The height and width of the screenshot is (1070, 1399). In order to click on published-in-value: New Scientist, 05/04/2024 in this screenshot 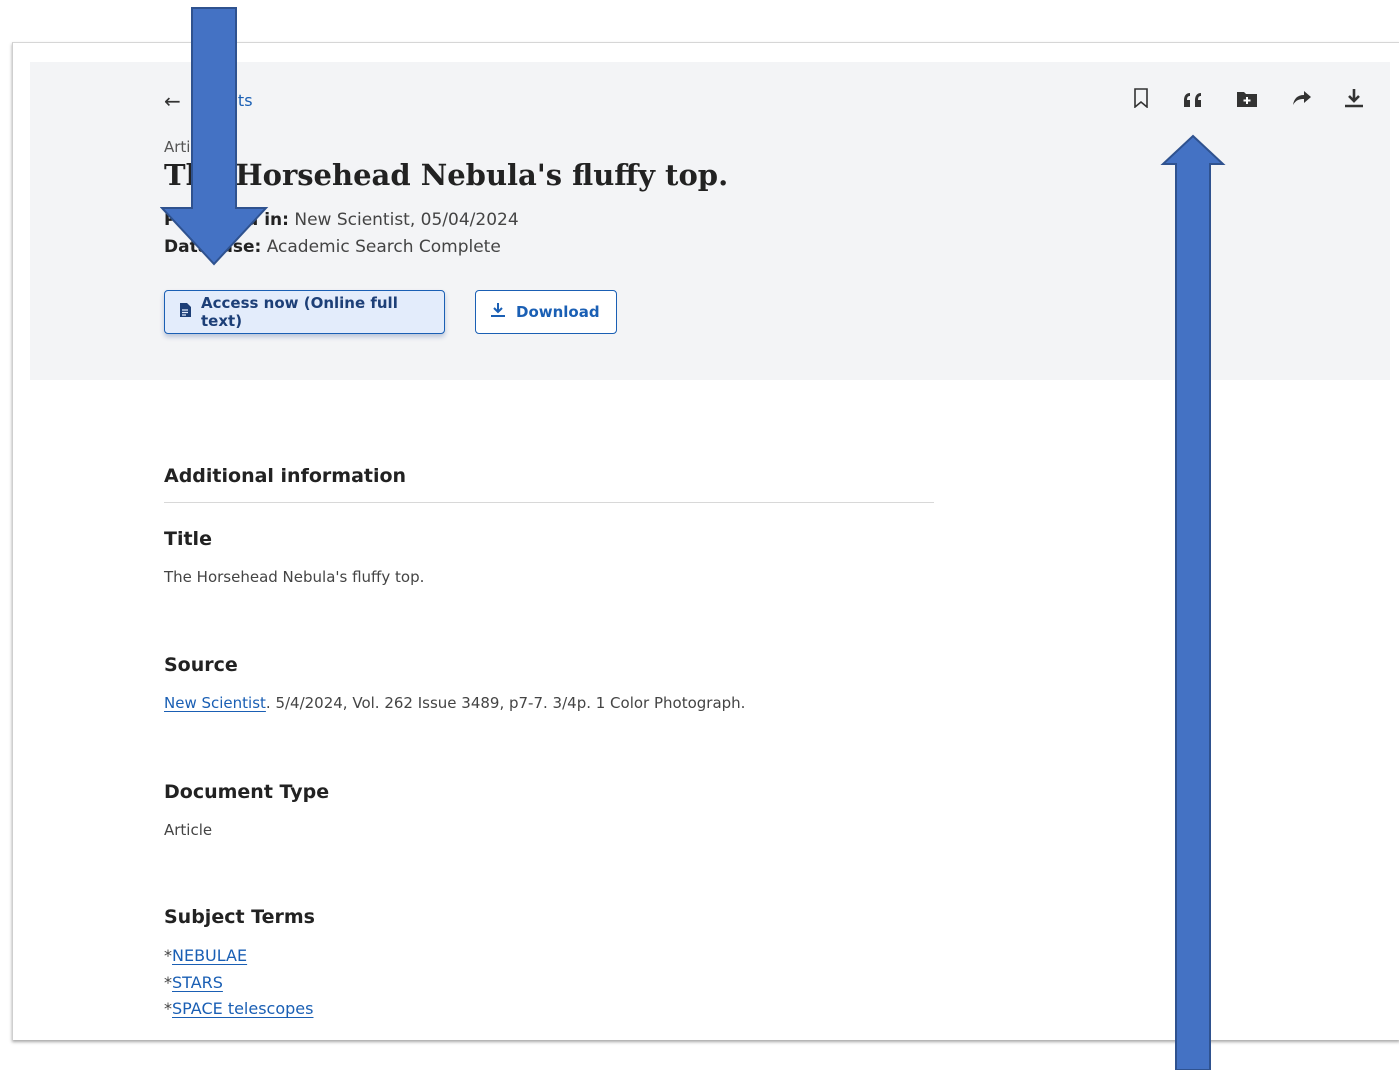, I will do `click(406, 220)`.